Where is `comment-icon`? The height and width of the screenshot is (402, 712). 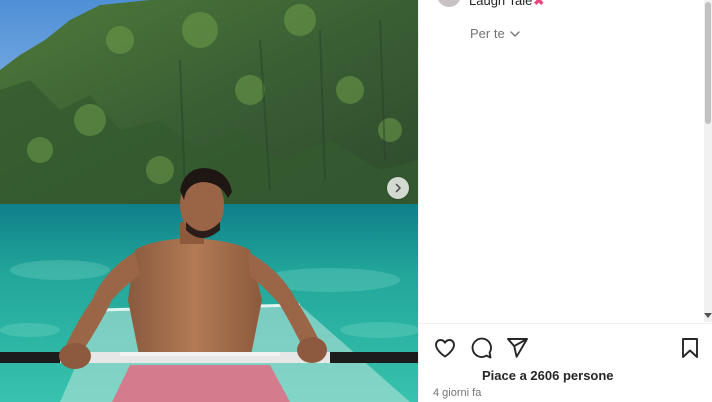 comment-icon is located at coordinates (481, 348).